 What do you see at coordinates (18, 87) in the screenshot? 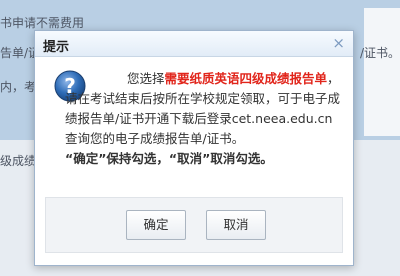
I see `background-text-3: 内，考` at bounding box center [18, 87].